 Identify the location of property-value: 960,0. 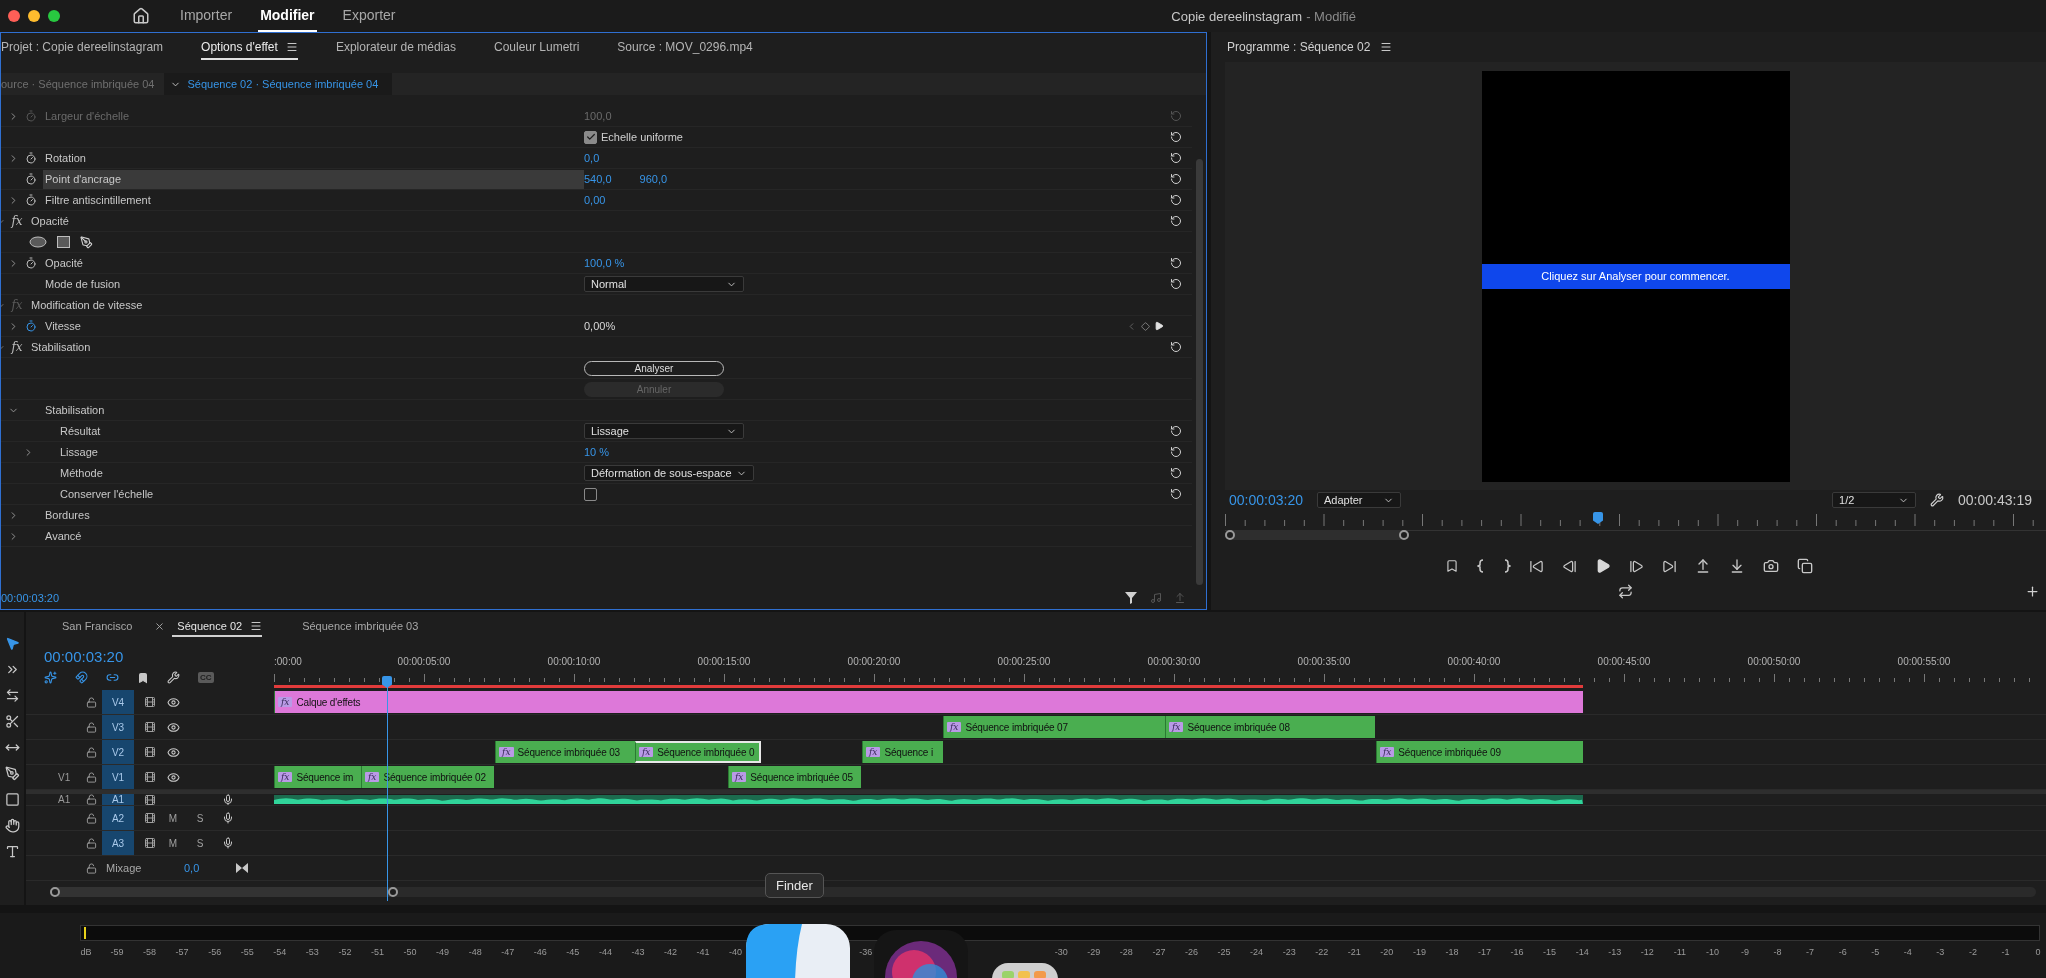
(653, 179).